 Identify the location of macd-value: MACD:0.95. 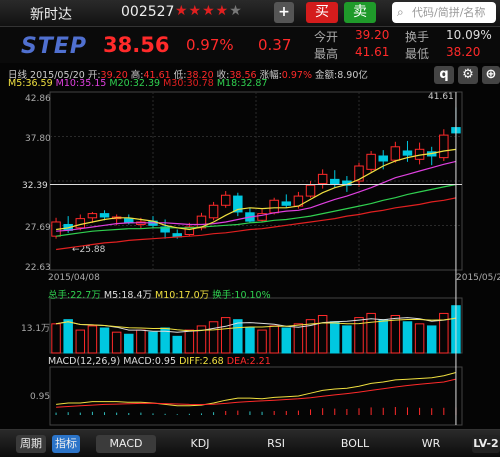
(150, 361).